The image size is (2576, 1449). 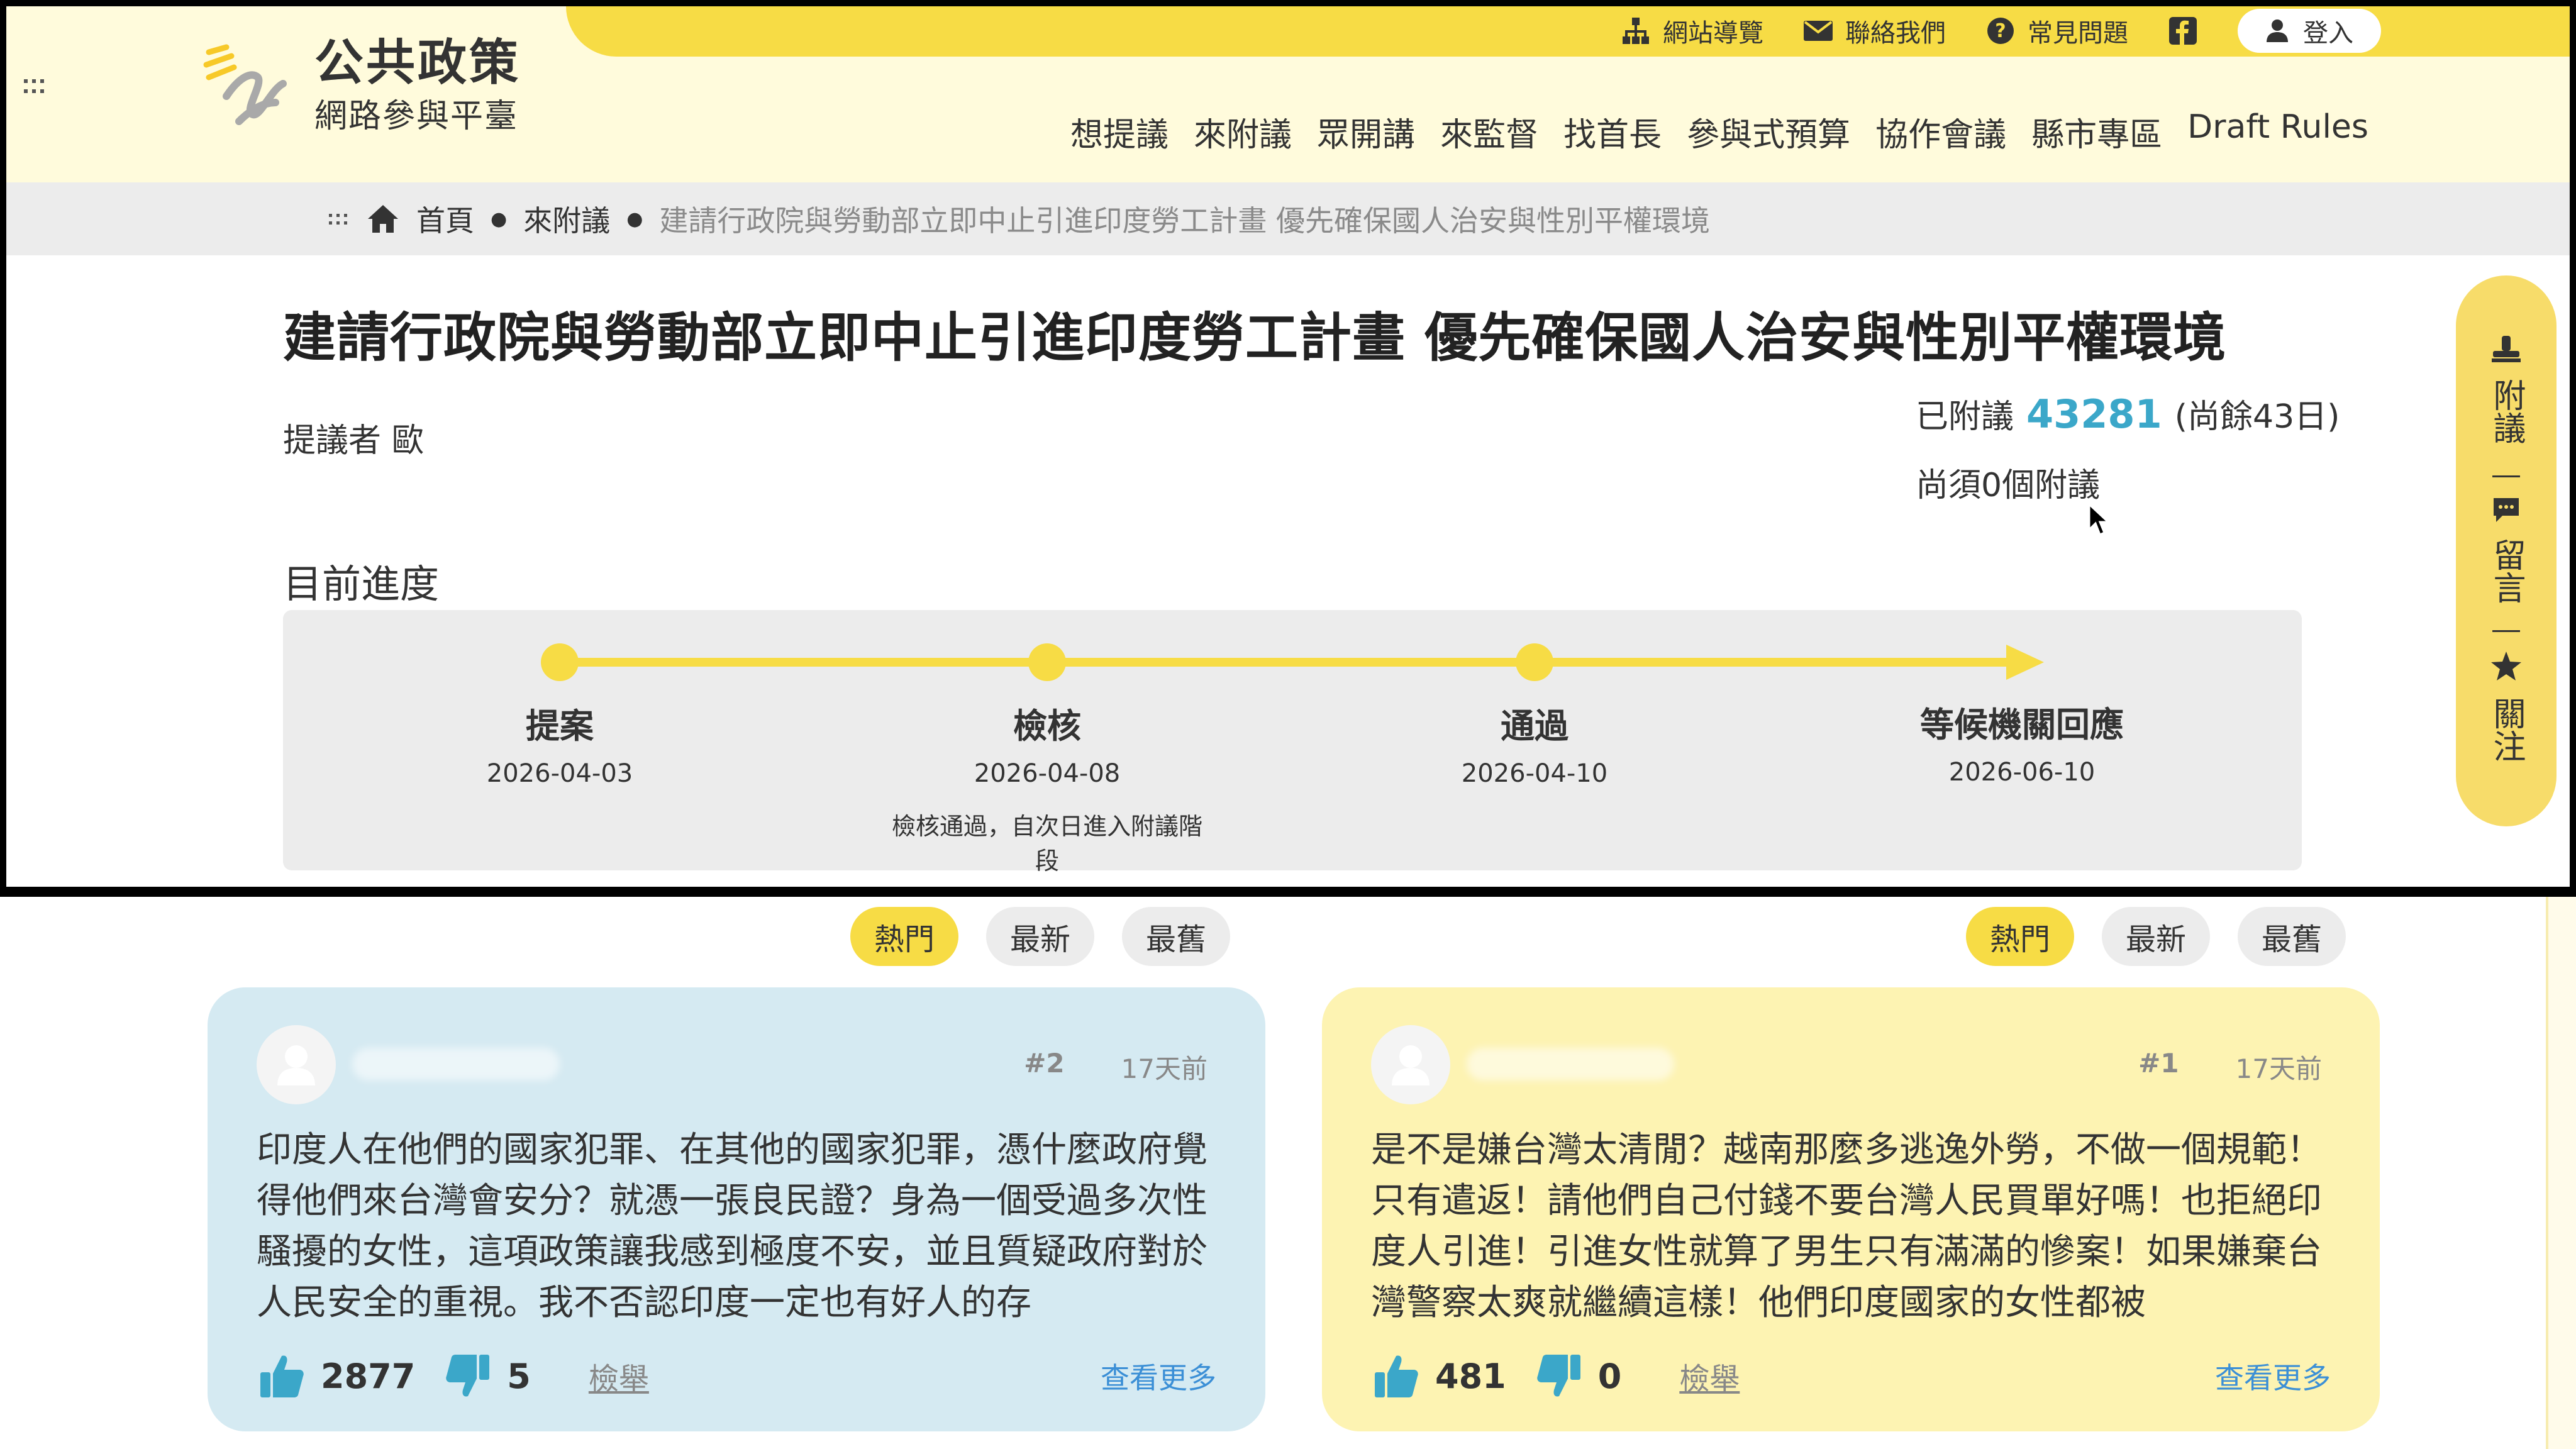 I want to click on comment-actions: 2877 5 檢舉 查看更多, so click(x=736, y=1376).